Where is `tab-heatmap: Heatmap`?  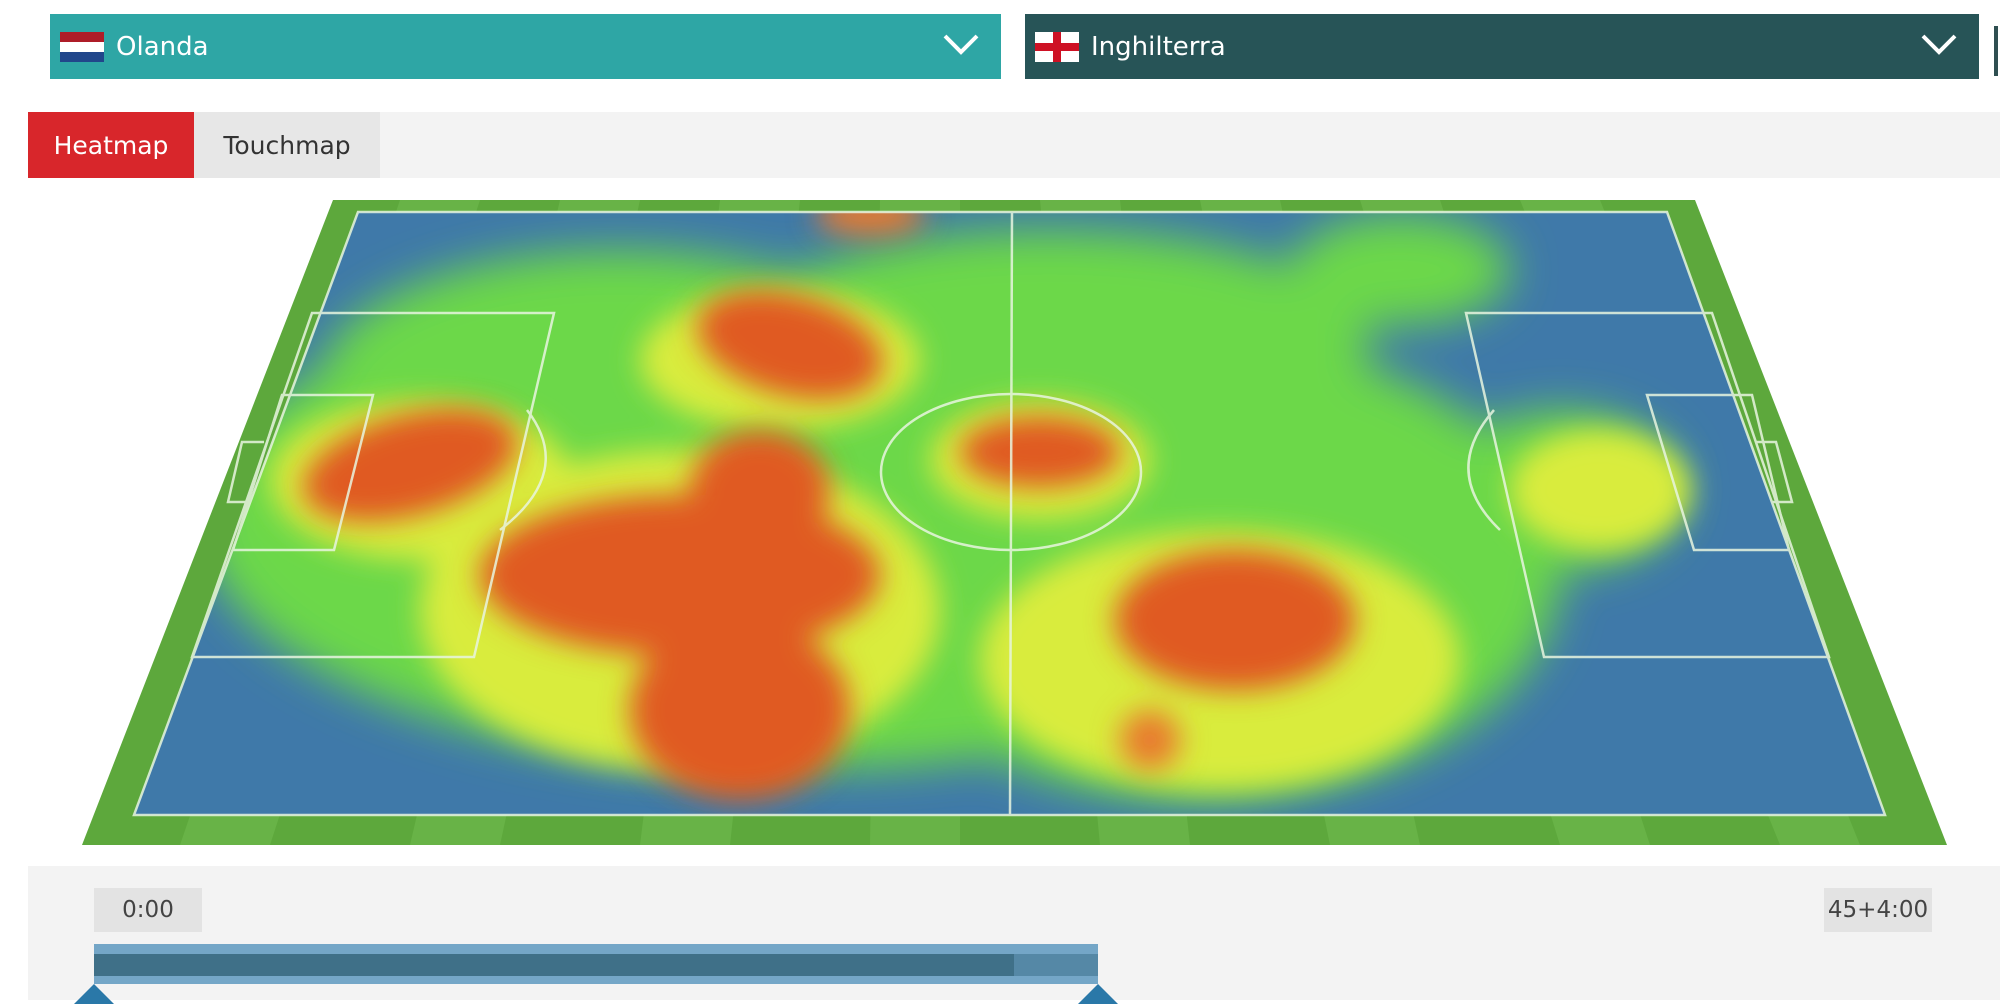 tab-heatmap: Heatmap is located at coordinates (111, 145).